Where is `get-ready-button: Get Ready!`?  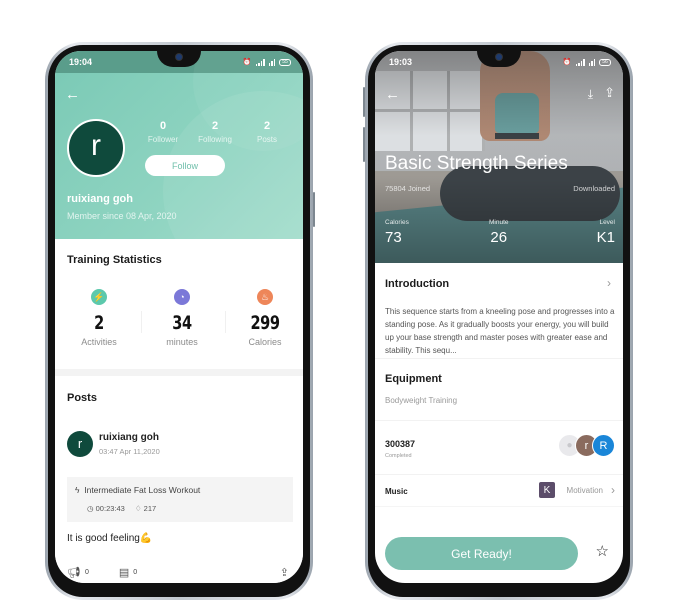 get-ready-button: Get Ready! is located at coordinates (481, 553).